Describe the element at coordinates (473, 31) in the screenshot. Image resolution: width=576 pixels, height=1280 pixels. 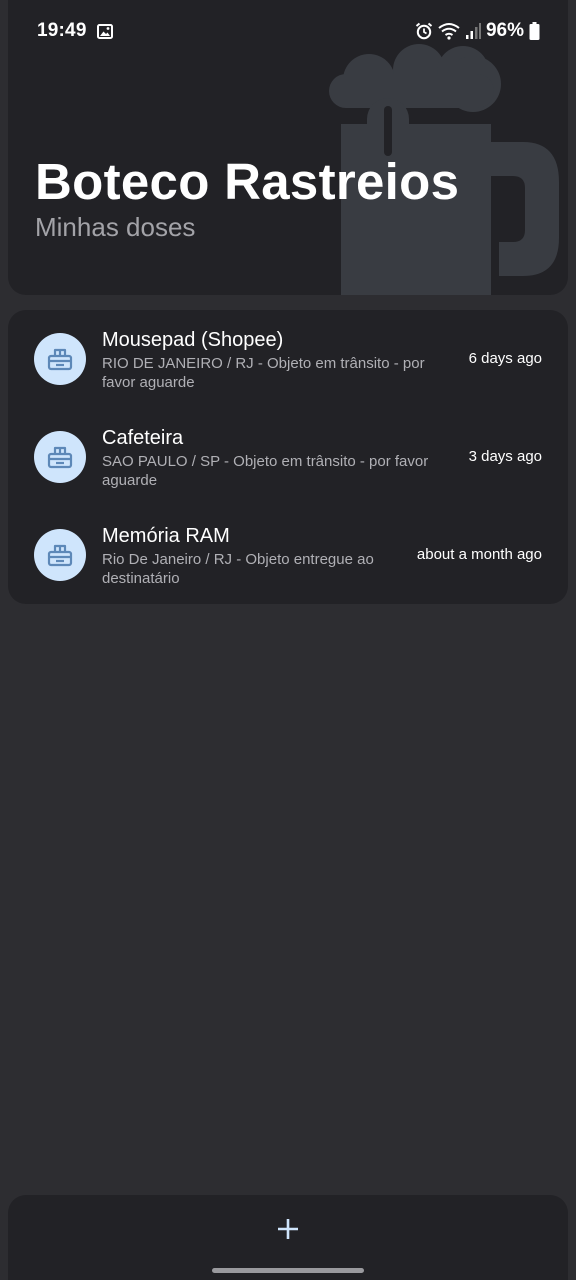
I see `signal-icon` at that location.